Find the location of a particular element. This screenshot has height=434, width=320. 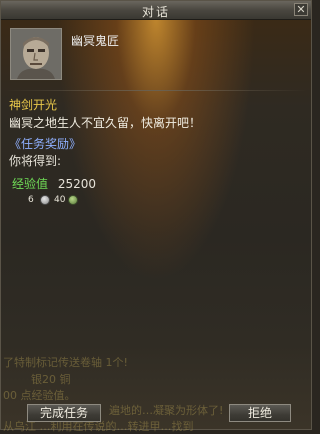

npc-portrait is located at coordinates (36, 54).